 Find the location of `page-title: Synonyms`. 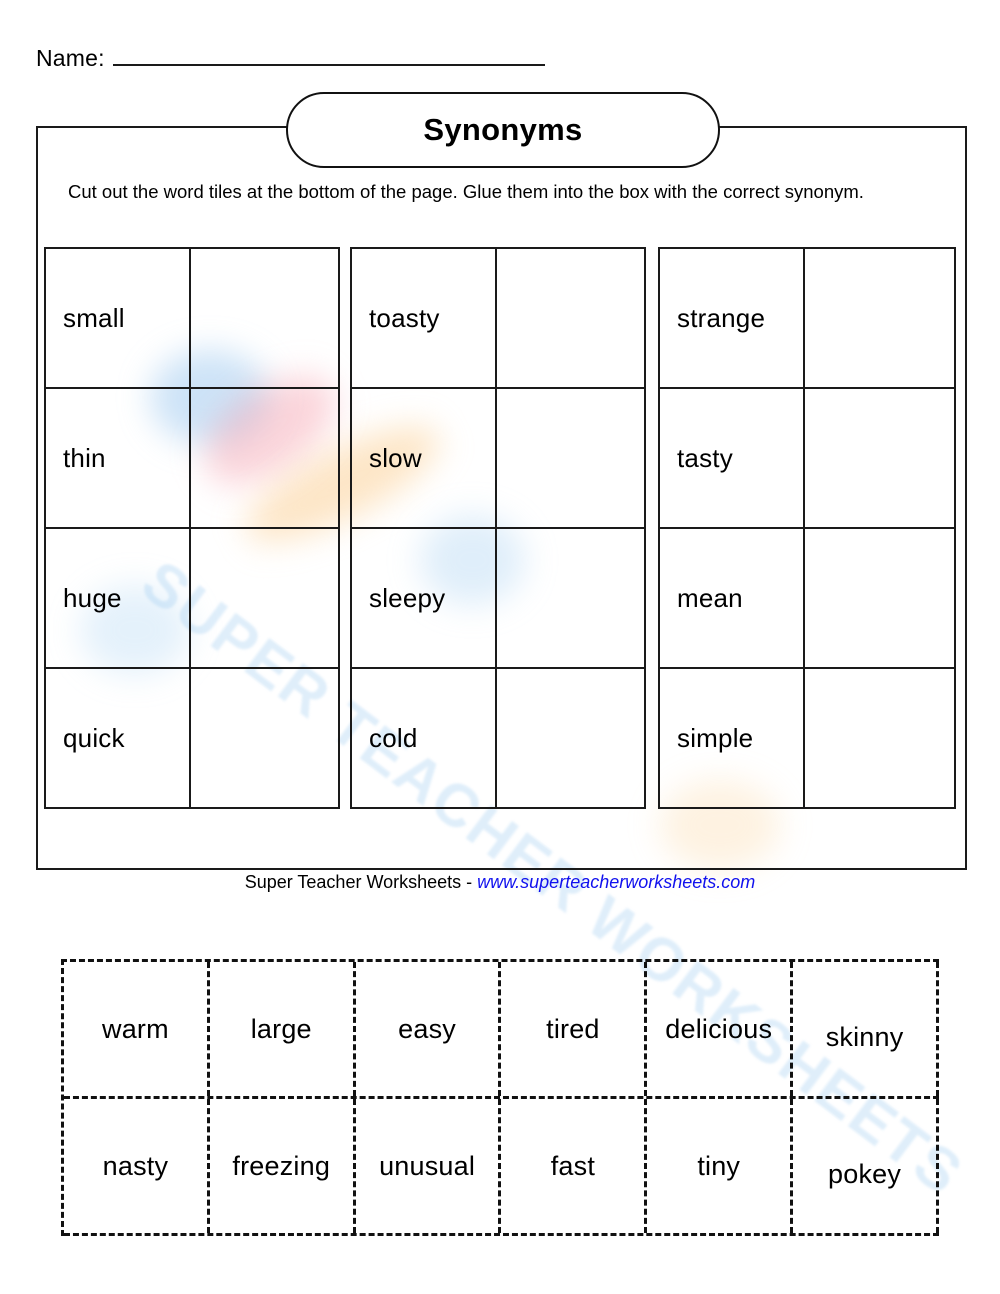

page-title: Synonyms is located at coordinates (503, 129).